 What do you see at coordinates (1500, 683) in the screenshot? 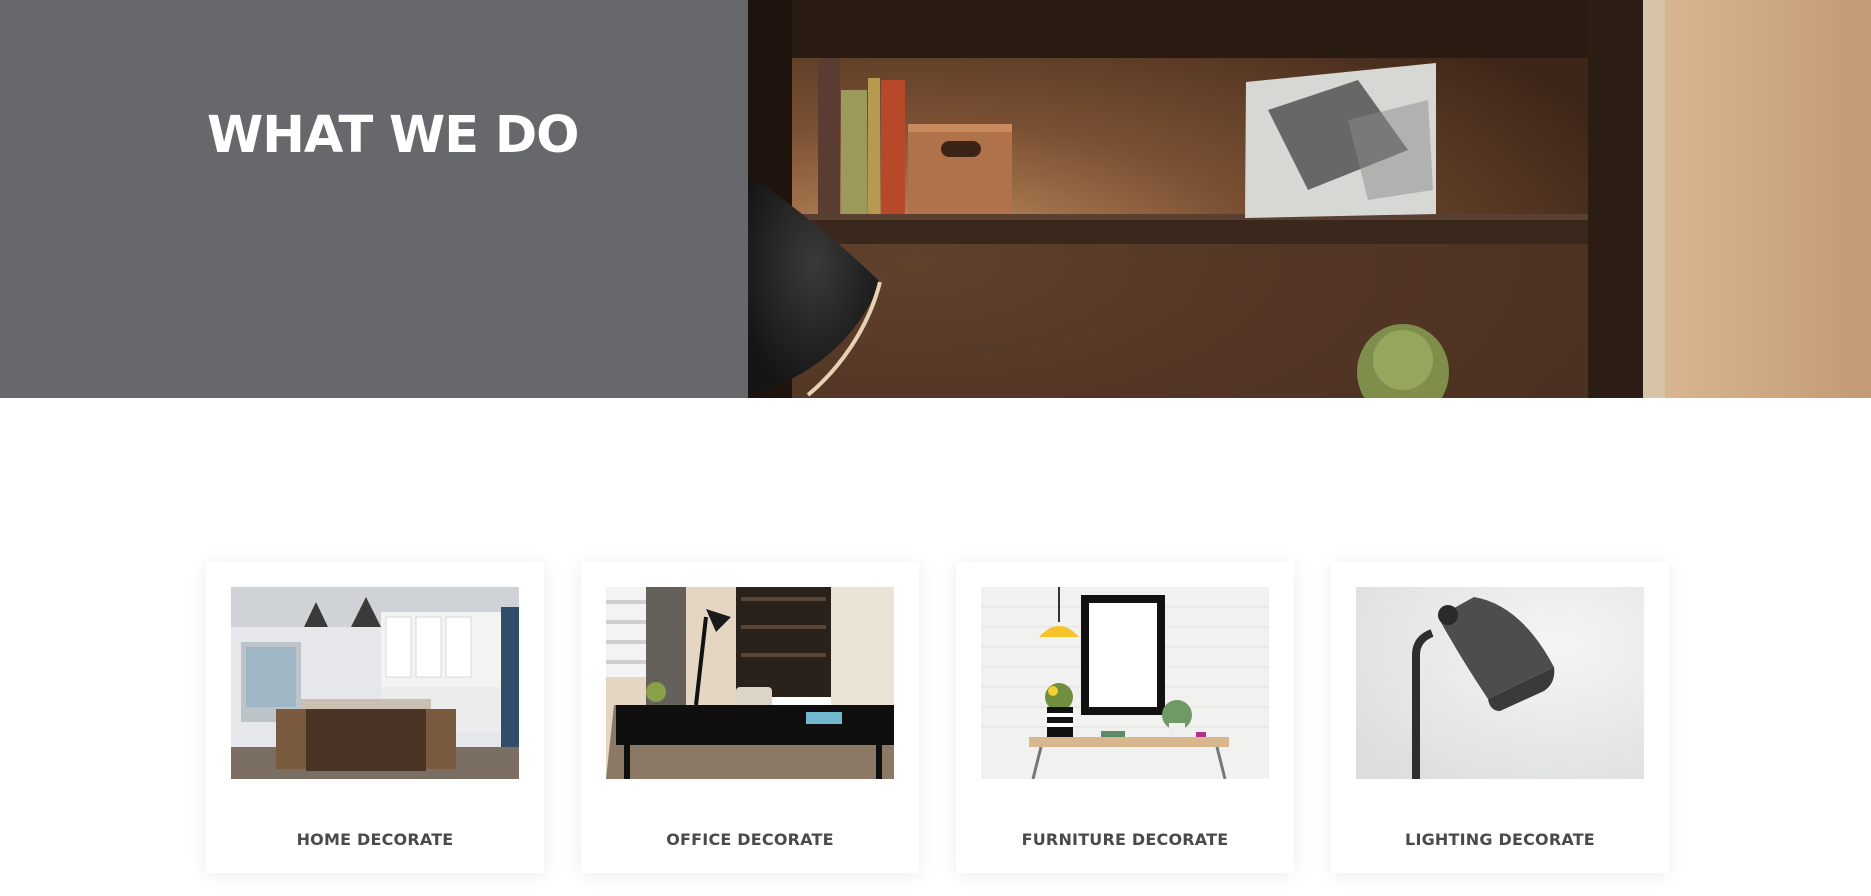
I see `desk-lamp-image` at bounding box center [1500, 683].